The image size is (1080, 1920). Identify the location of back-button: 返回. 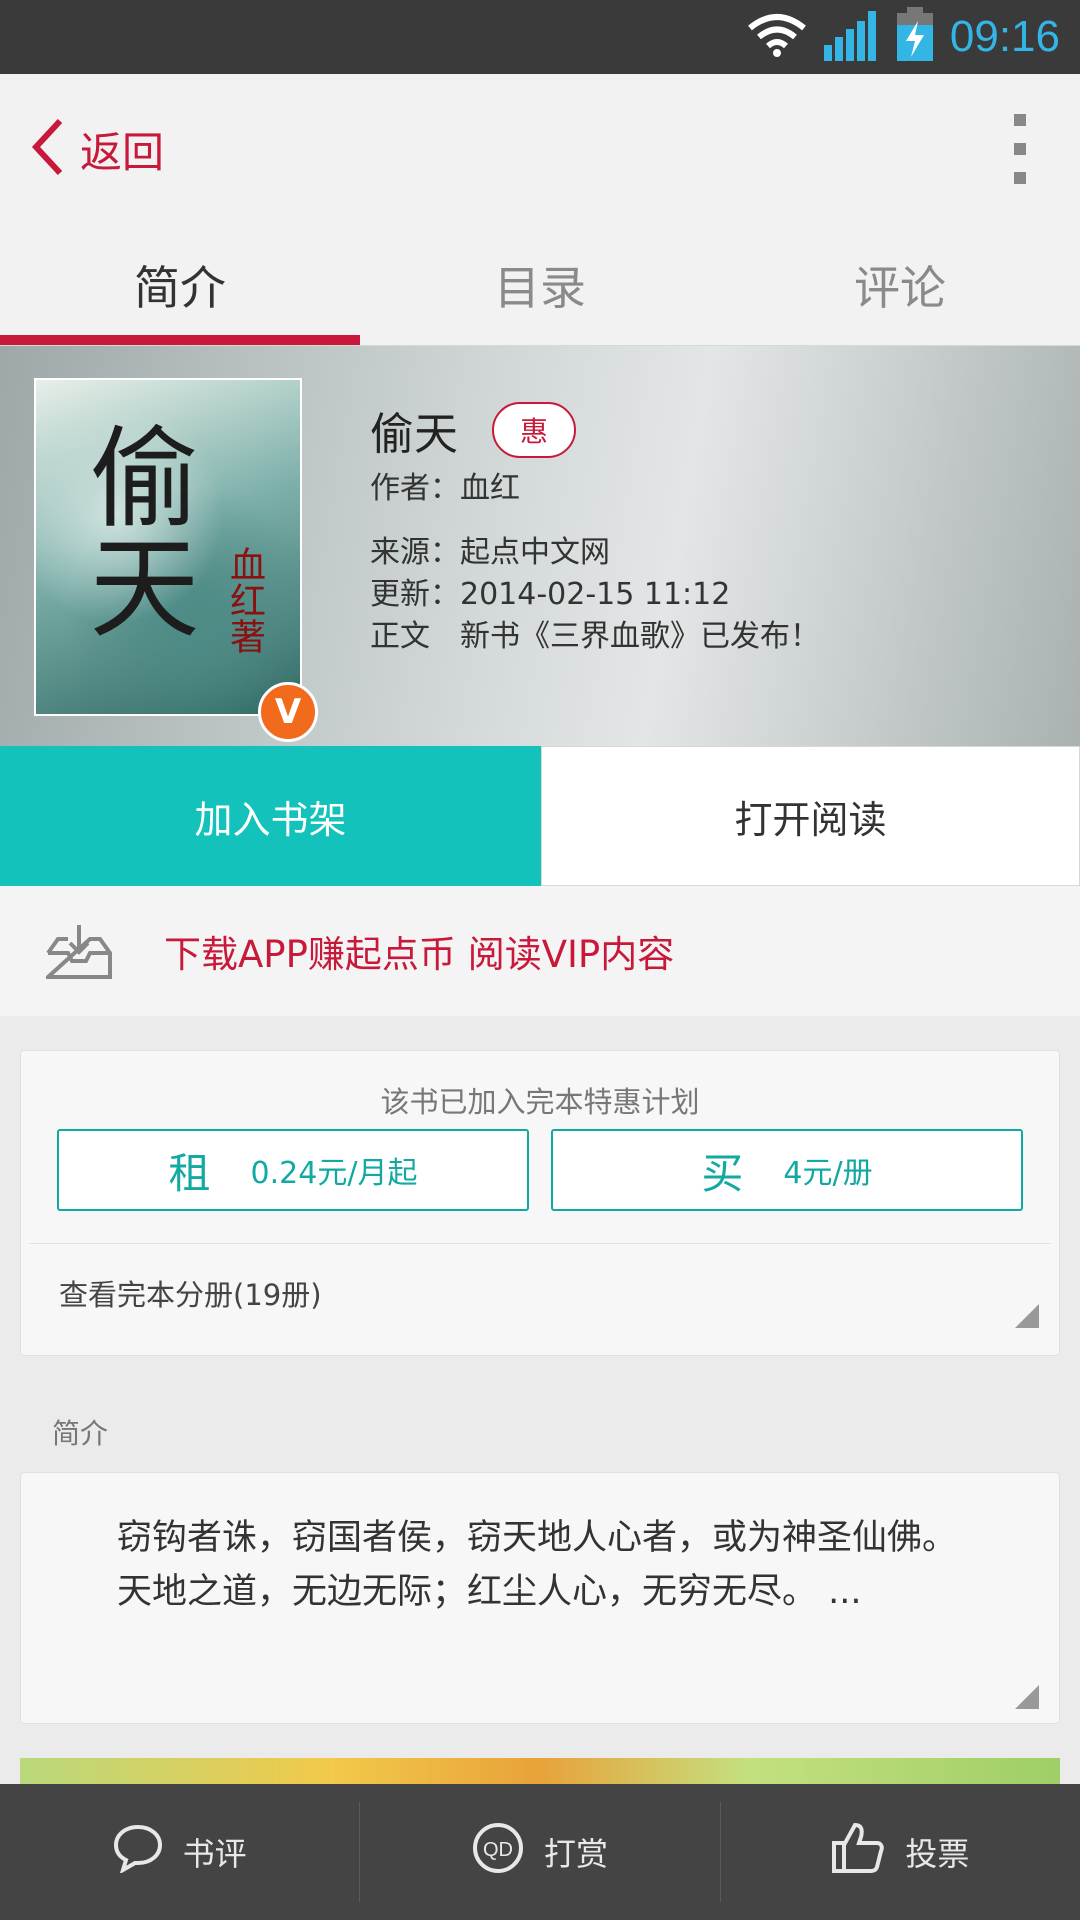
(97, 149).